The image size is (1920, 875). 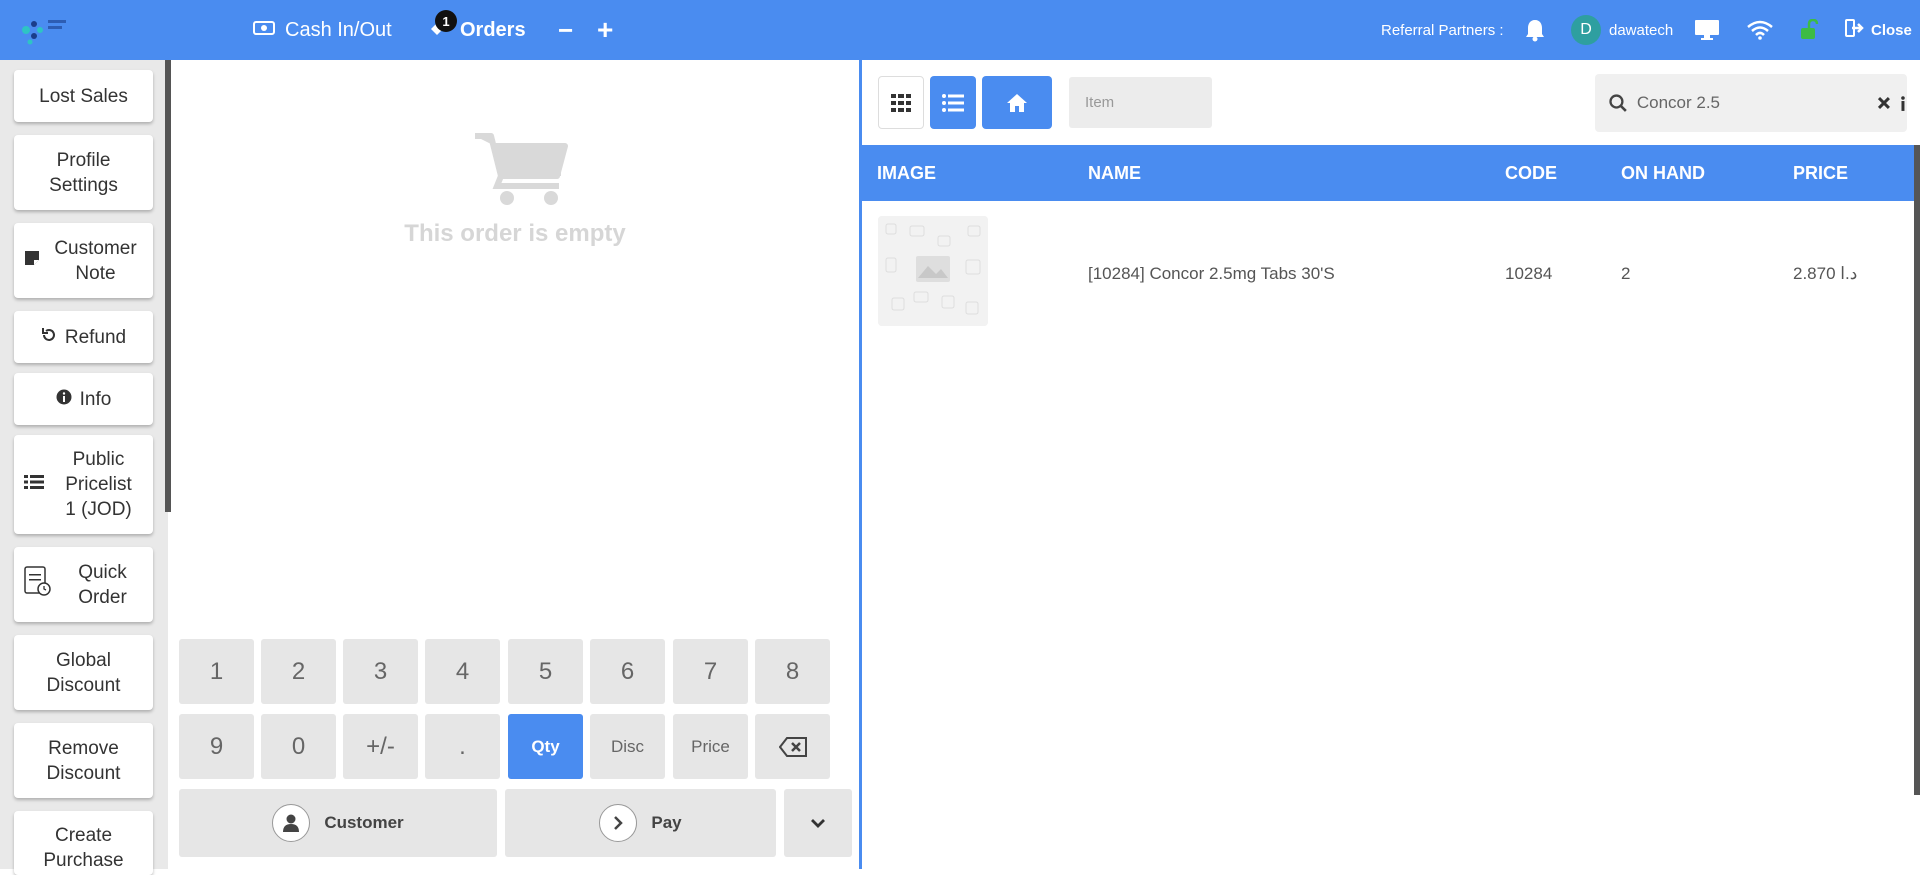 I want to click on minus-icon: −, so click(x=566, y=29).